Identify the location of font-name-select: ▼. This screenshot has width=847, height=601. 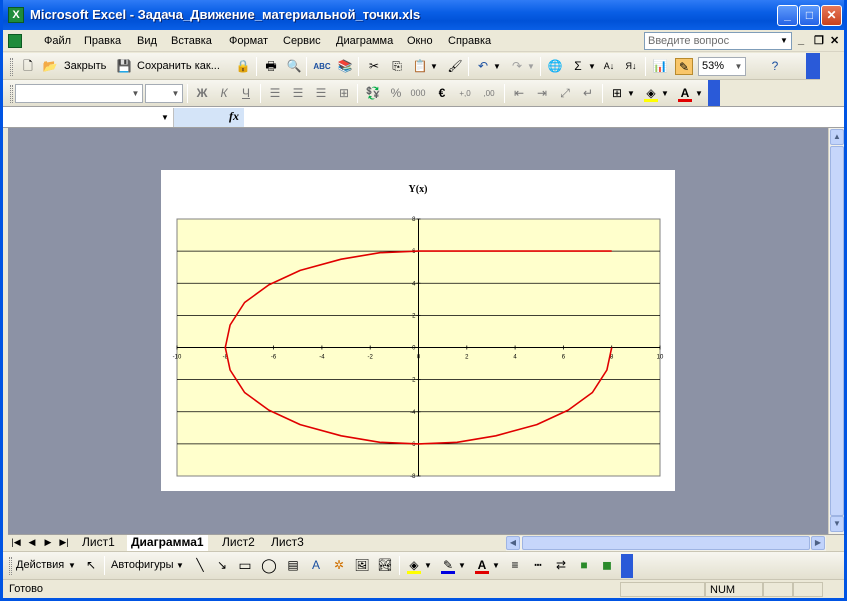
(79, 93).